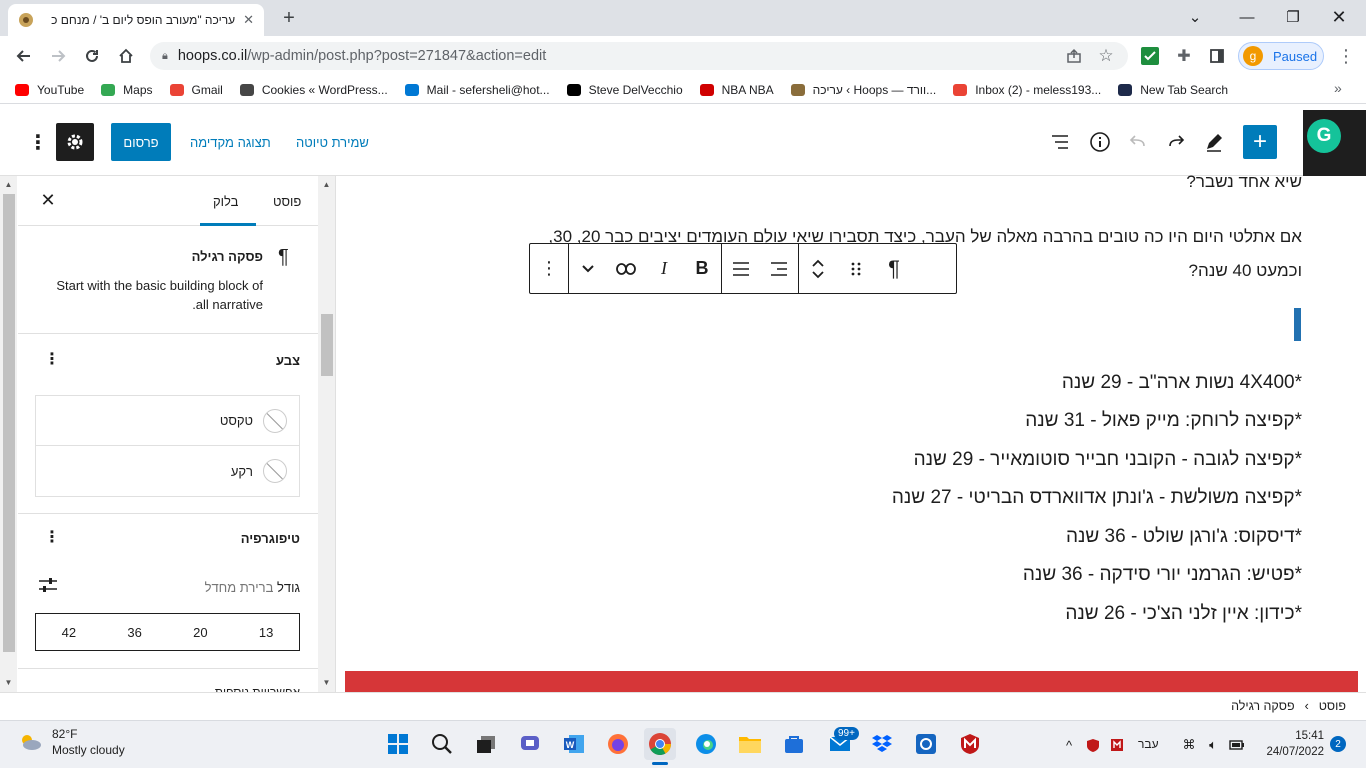  Describe the element at coordinates (588, 268) in the screenshot. I see `more-formats-chevron-icon` at that location.